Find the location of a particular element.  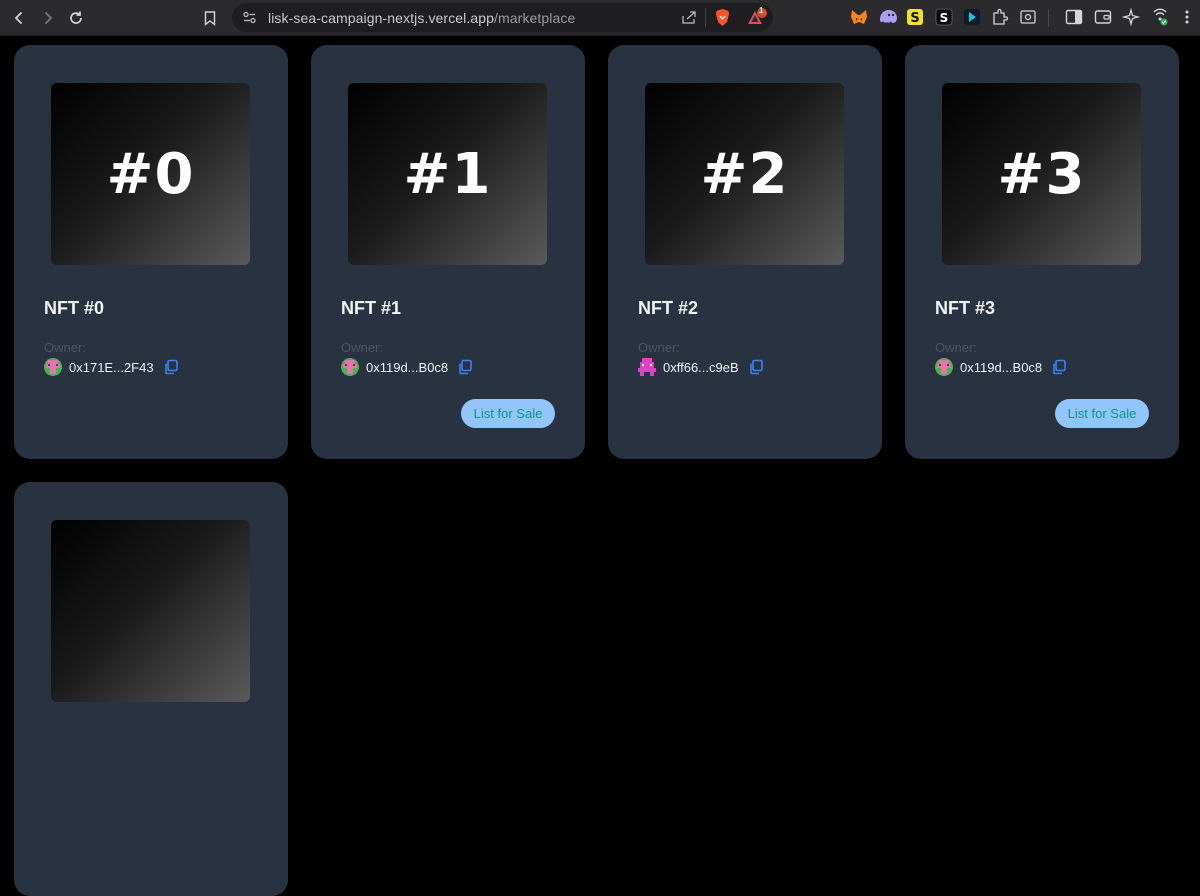

screenshot-extension-icon is located at coordinates (1028, 17).